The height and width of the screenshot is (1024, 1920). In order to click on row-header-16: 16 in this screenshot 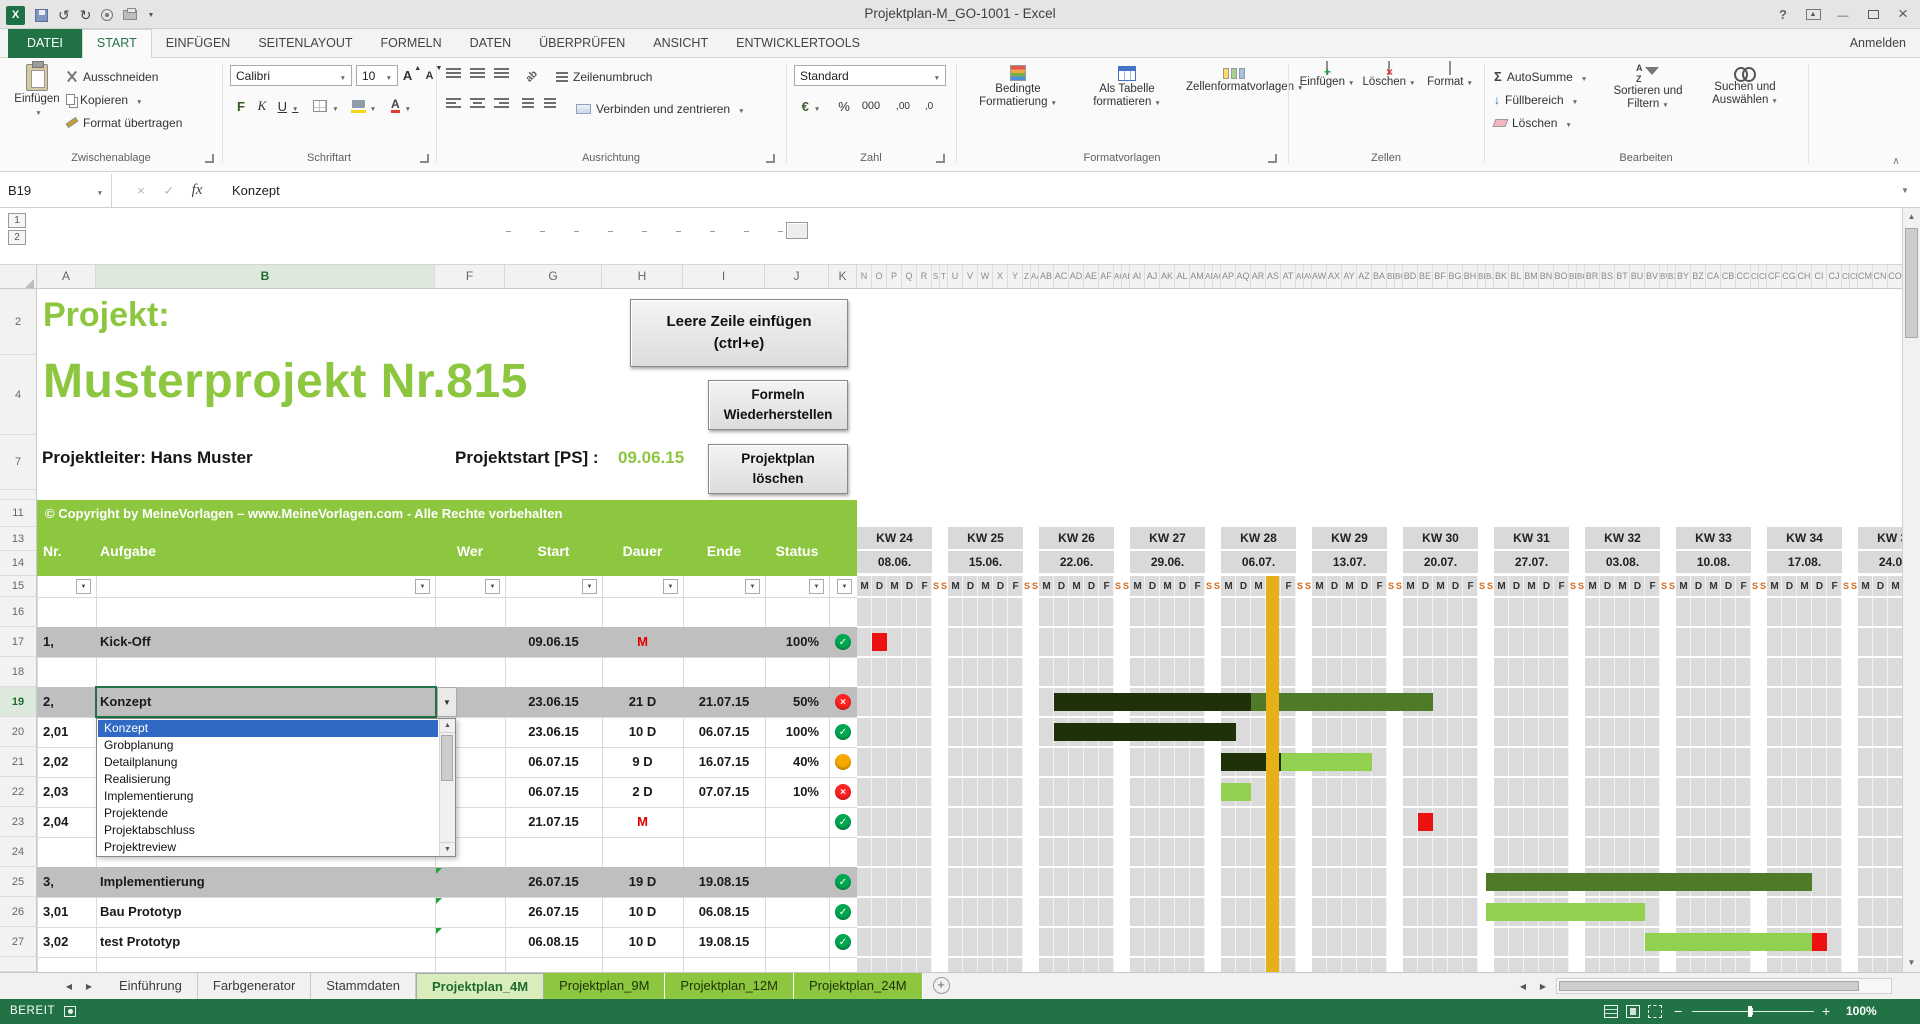, I will do `click(18, 612)`.